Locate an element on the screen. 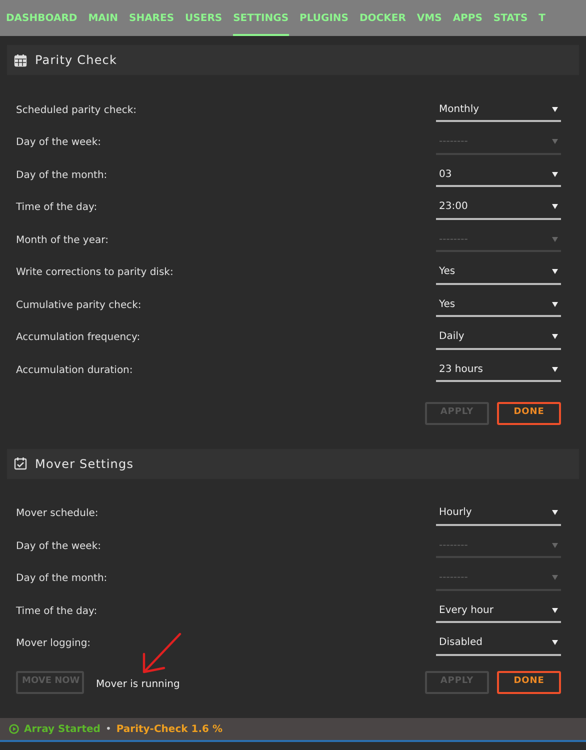 Image resolution: width=586 pixels, height=750 pixels. field-label: Mover schedule: is located at coordinates (57, 514).